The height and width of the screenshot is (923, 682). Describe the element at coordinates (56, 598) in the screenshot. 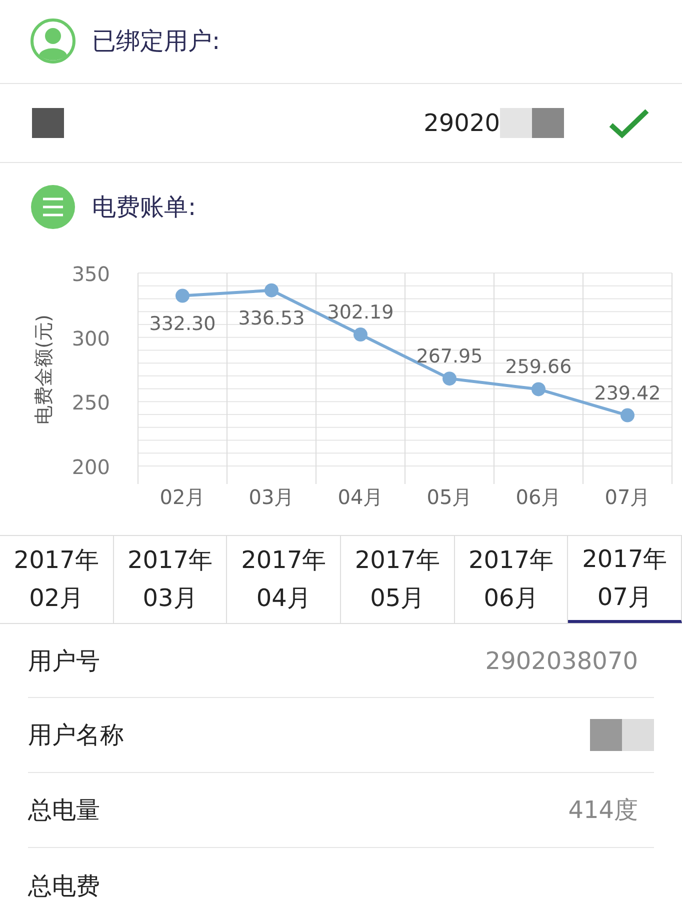

I see `tab-month: 02月` at that location.